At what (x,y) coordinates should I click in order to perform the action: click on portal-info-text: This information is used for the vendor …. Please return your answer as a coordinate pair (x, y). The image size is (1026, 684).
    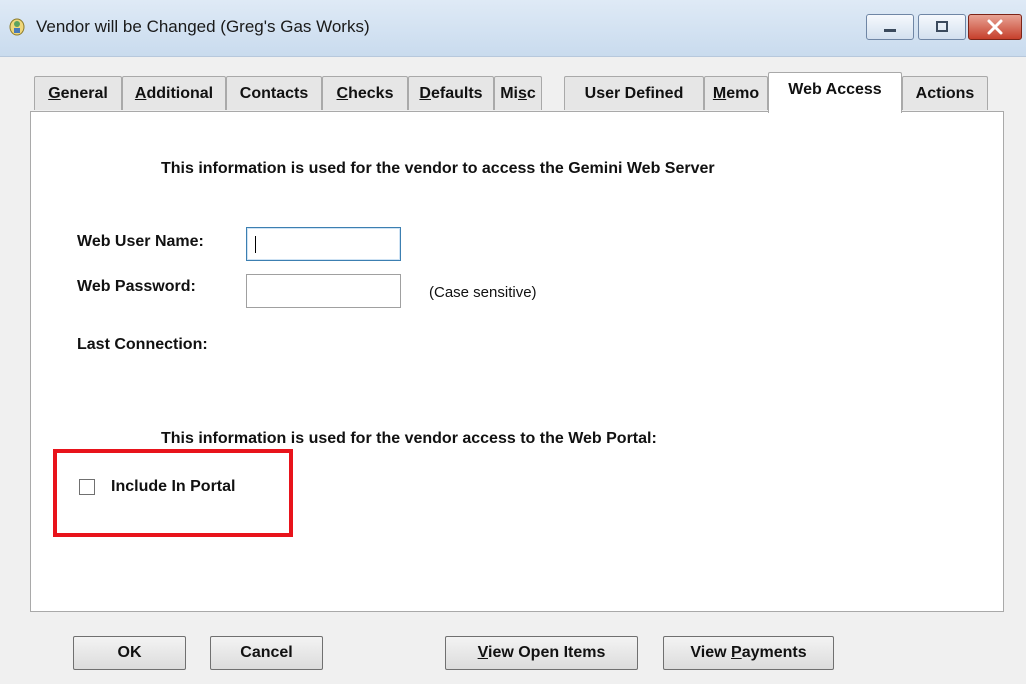
    Looking at the image, I should click on (409, 438).